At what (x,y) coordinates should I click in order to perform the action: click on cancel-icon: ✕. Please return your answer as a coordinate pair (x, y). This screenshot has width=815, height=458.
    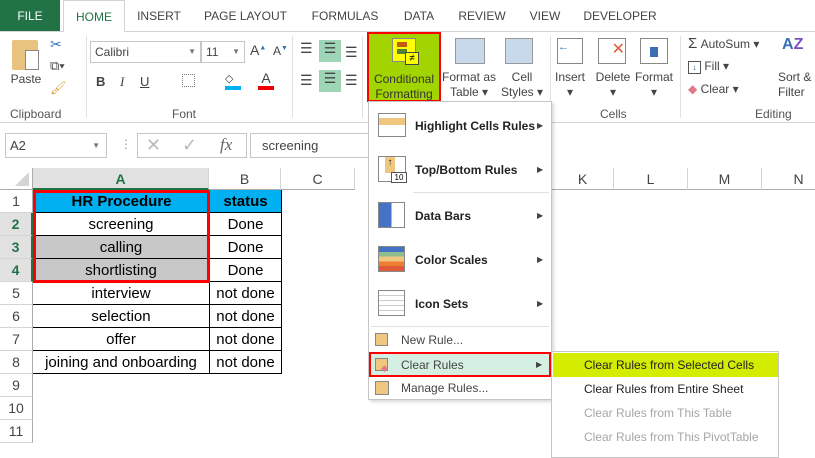
    Looking at the image, I should click on (153, 145).